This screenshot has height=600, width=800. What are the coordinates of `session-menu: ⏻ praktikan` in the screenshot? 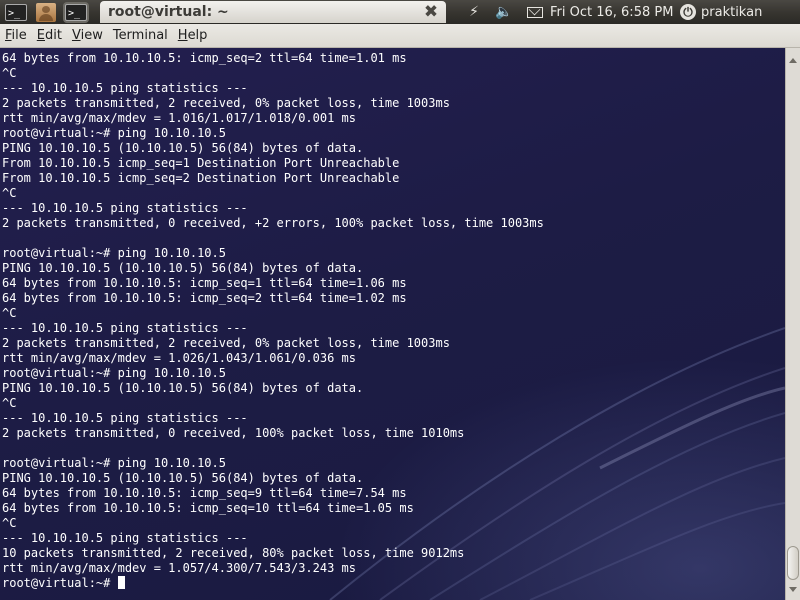 It's located at (721, 12).